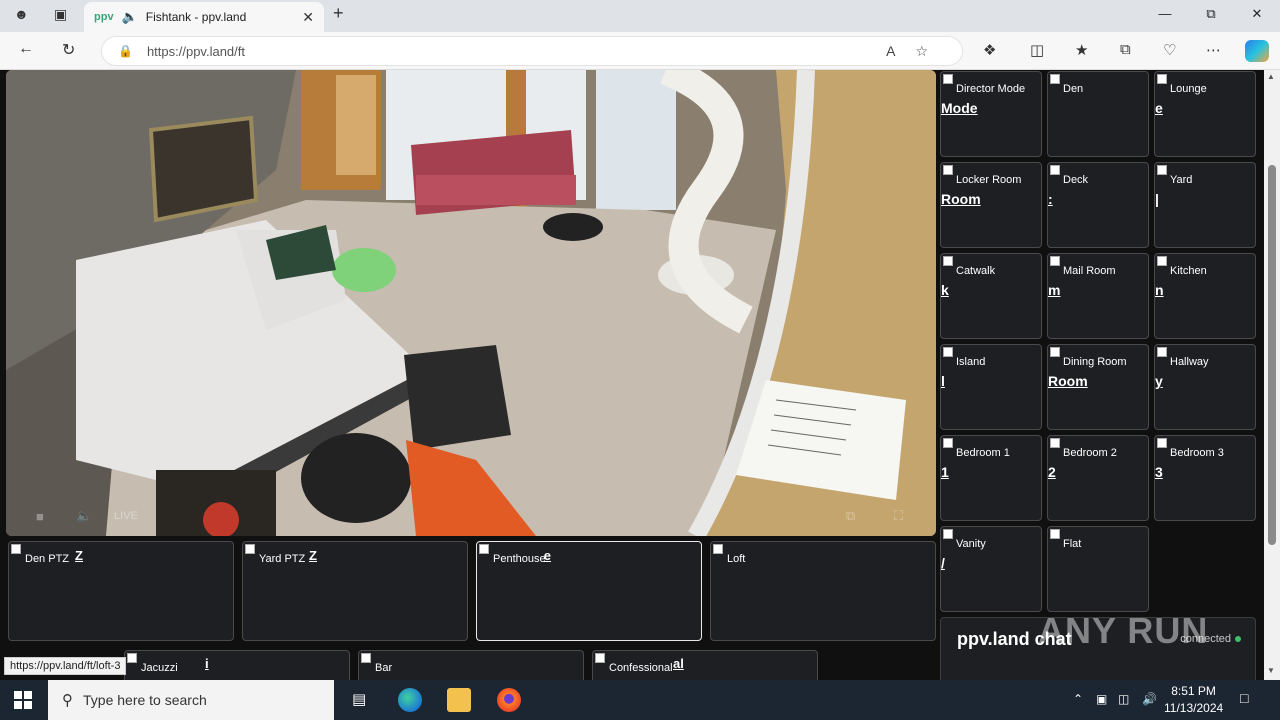  Describe the element at coordinates (1205, 387) in the screenshot. I see `camera-tile-hallway: Hallway y` at that location.